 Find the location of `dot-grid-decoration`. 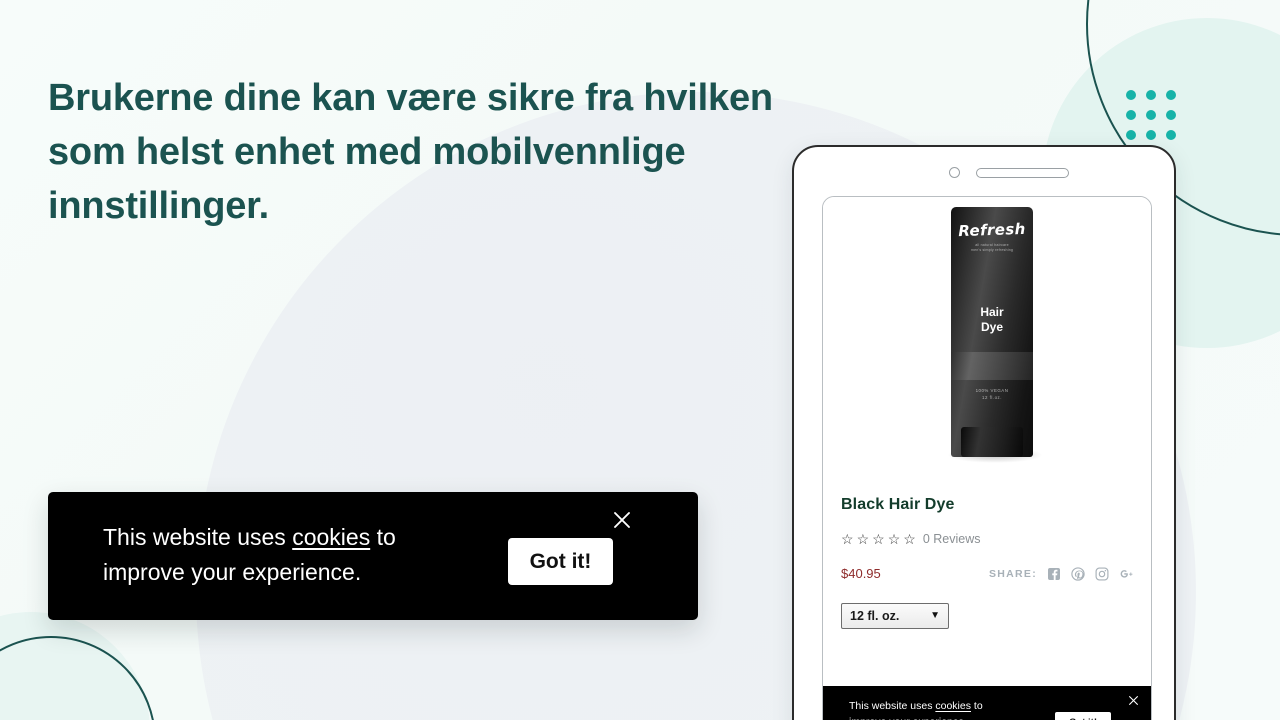

dot-grid-decoration is located at coordinates (1151, 115).